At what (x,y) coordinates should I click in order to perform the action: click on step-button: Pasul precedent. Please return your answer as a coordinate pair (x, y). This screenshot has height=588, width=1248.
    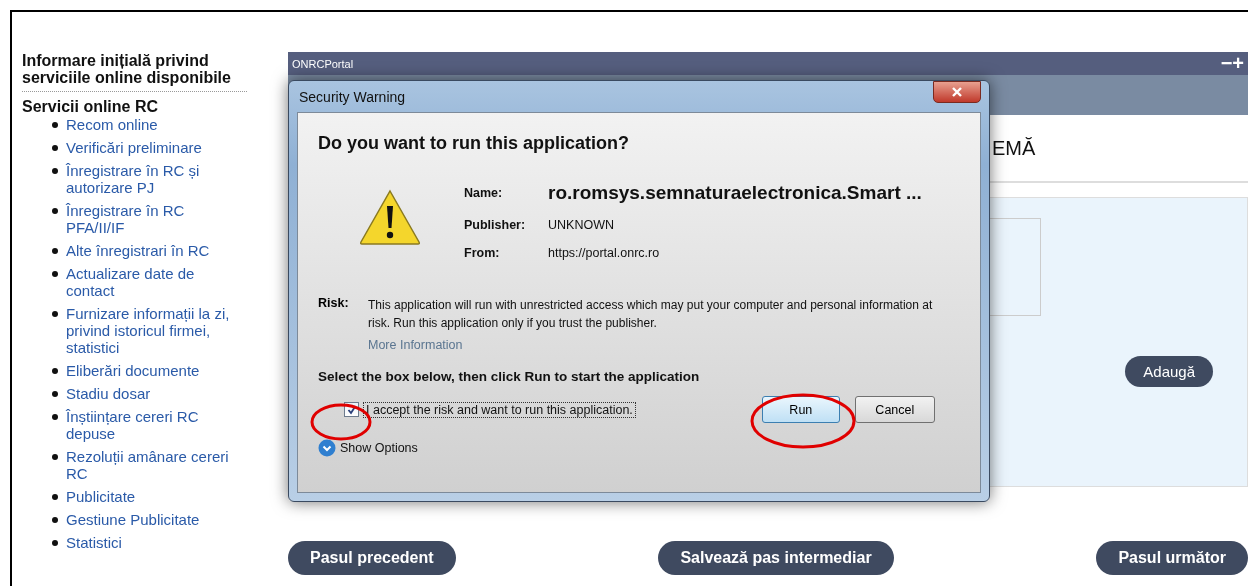
    Looking at the image, I should click on (372, 558).